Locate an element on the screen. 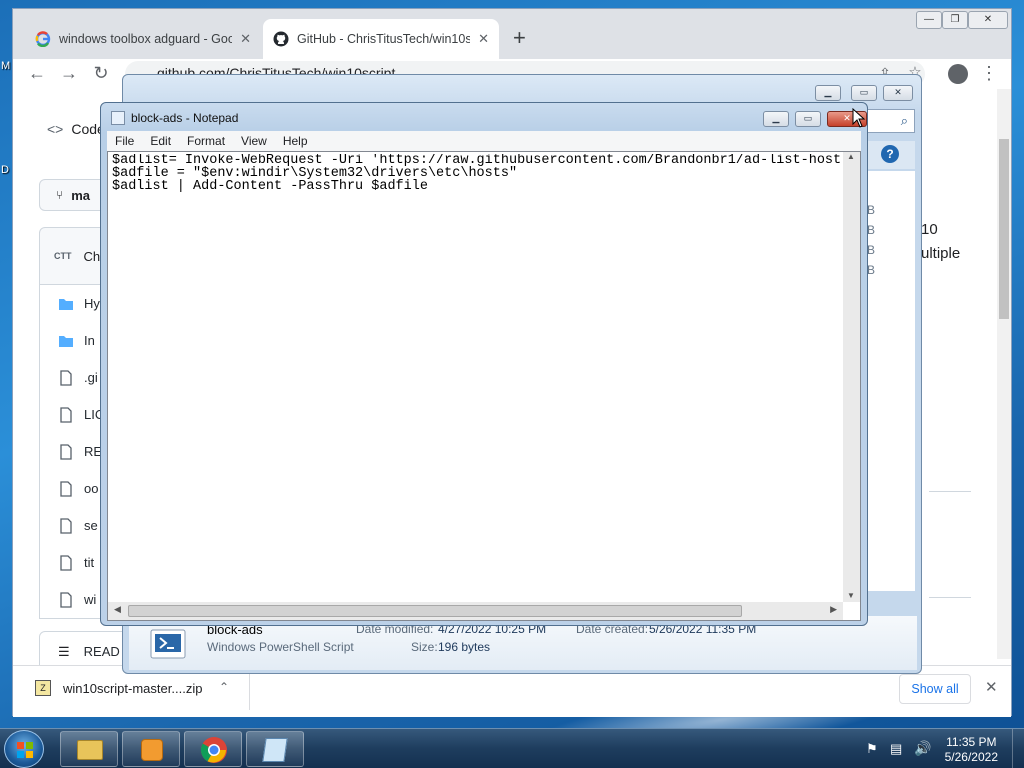 The height and width of the screenshot is (768, 1024). details-file-type: Windows PowerShell Script is located at coordinates (280, 647).